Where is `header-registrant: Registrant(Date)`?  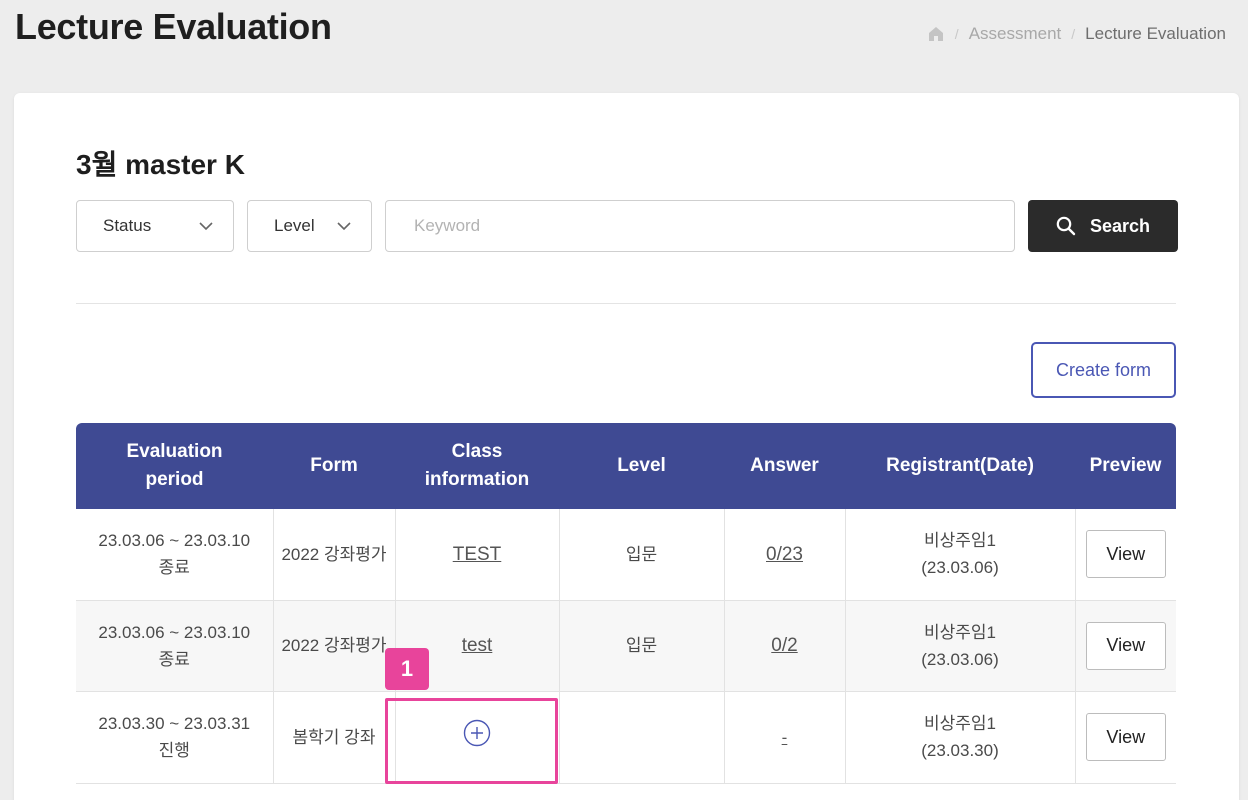
header-registrant: Registrant(Date) is located at coordinates (960, 466).